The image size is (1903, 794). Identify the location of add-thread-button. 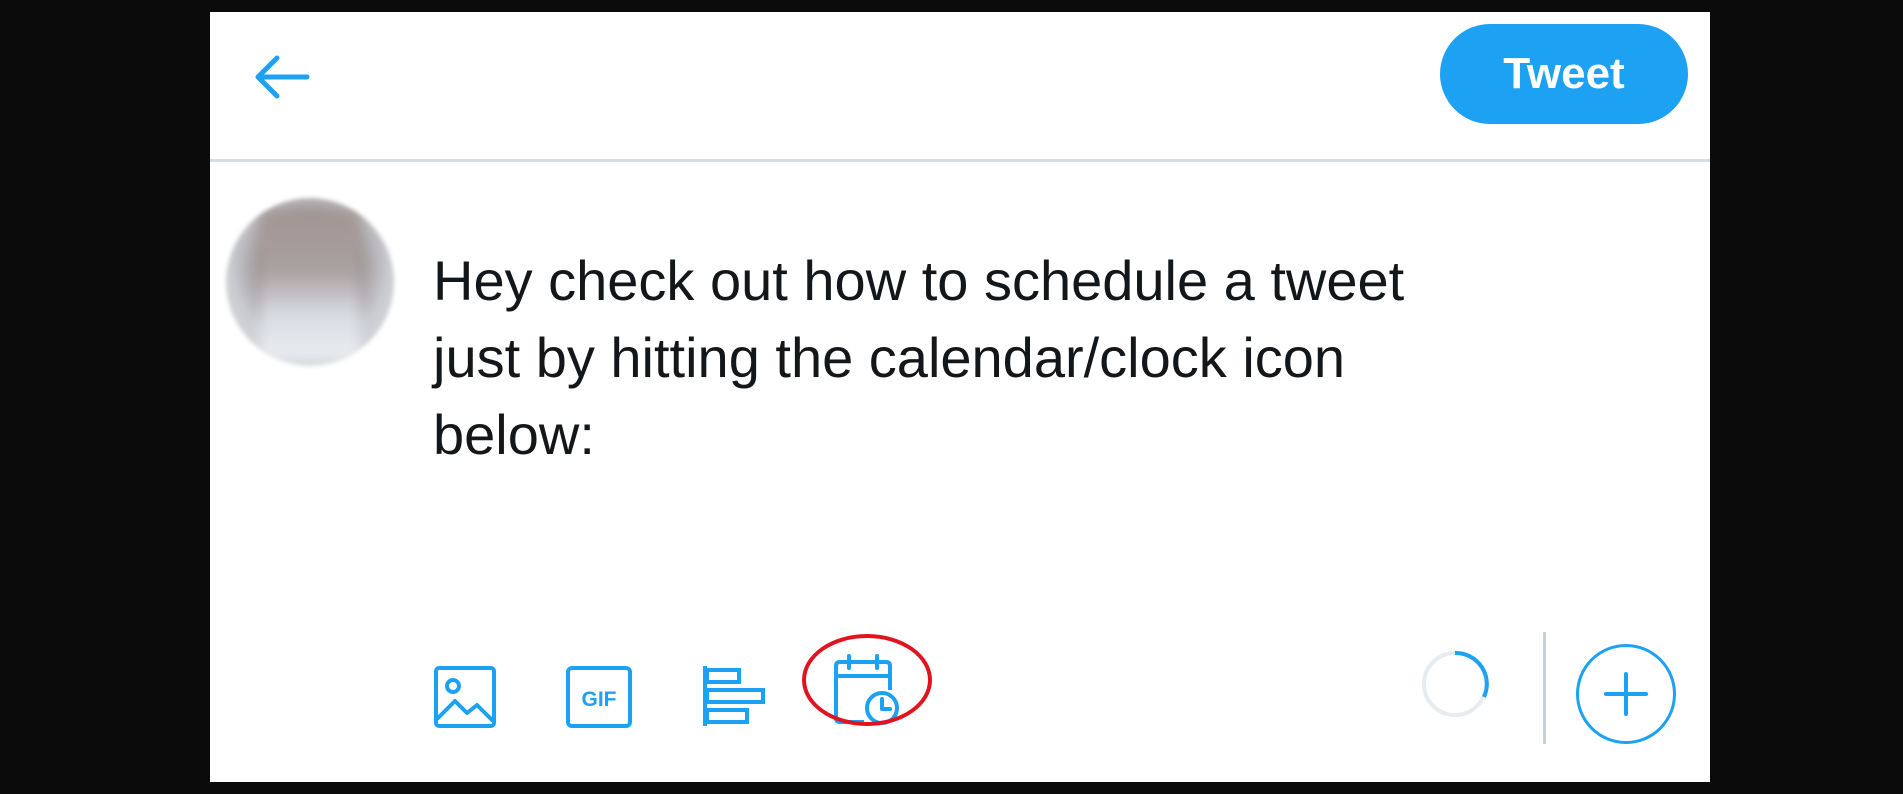
(1626, 694).